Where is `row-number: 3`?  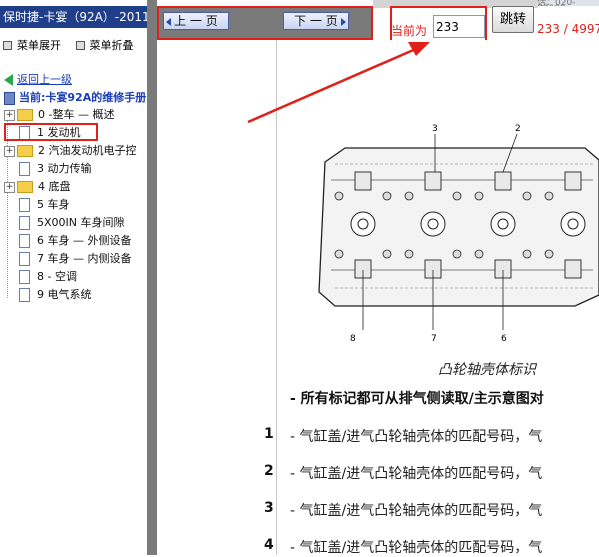
row-number: 3 is located at coordinates (269, 508).